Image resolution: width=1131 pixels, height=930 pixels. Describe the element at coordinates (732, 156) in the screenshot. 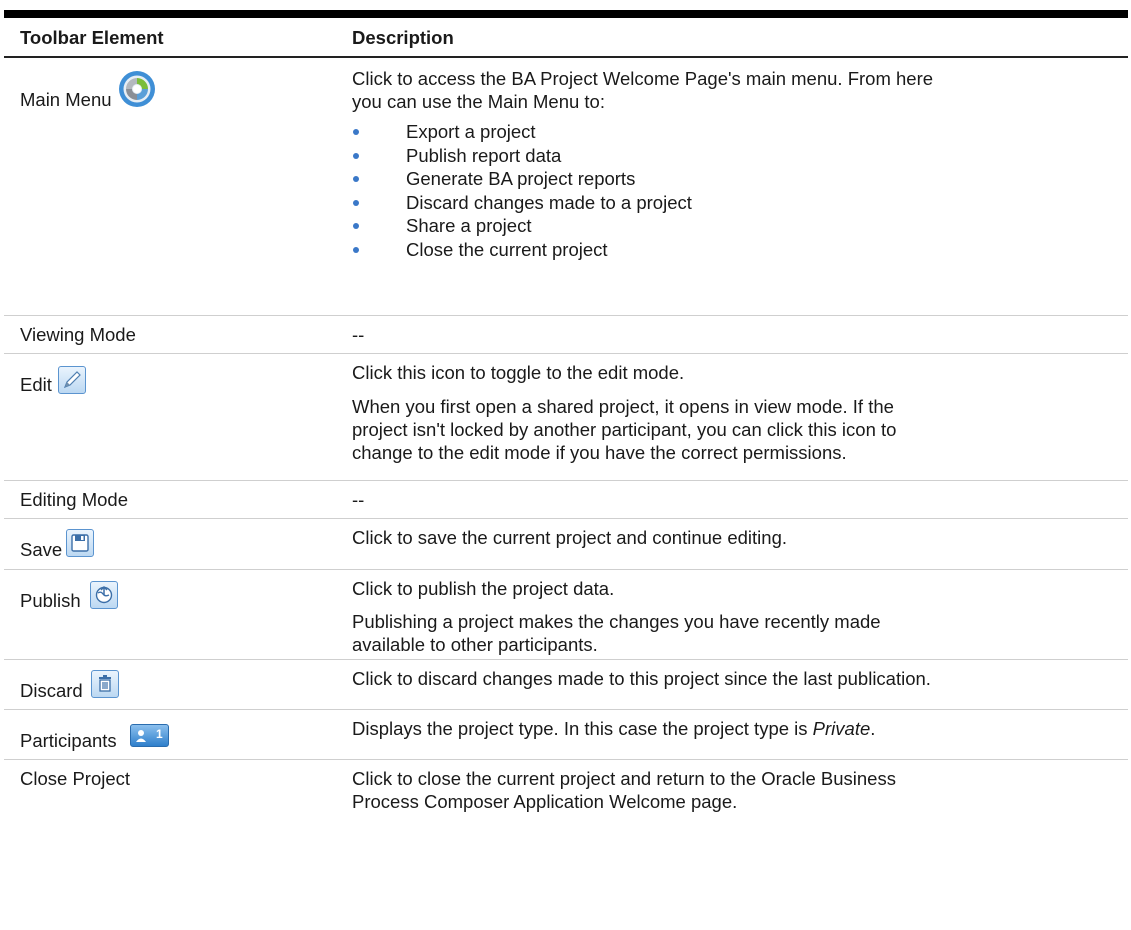

I see `list-item: Publish report data` at that location.